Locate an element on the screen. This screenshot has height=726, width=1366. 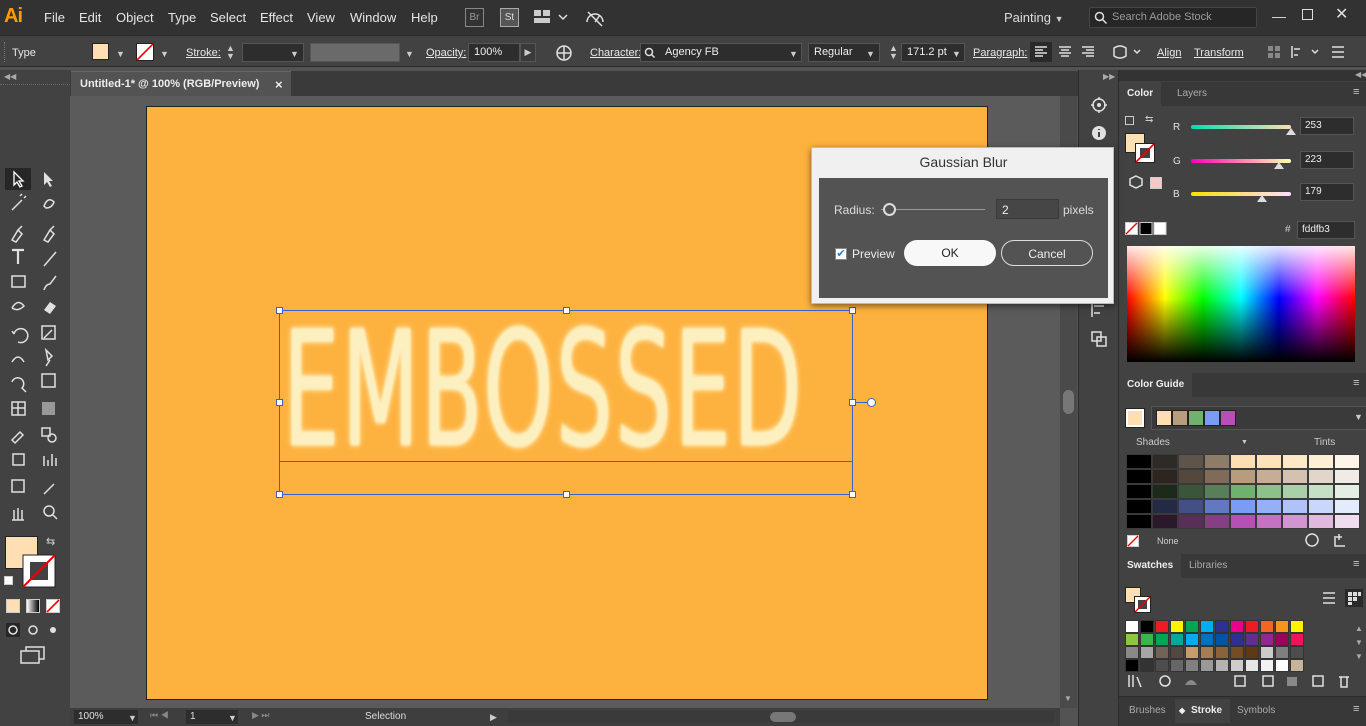
arrange-icons is located at coordinates (1313, 52).